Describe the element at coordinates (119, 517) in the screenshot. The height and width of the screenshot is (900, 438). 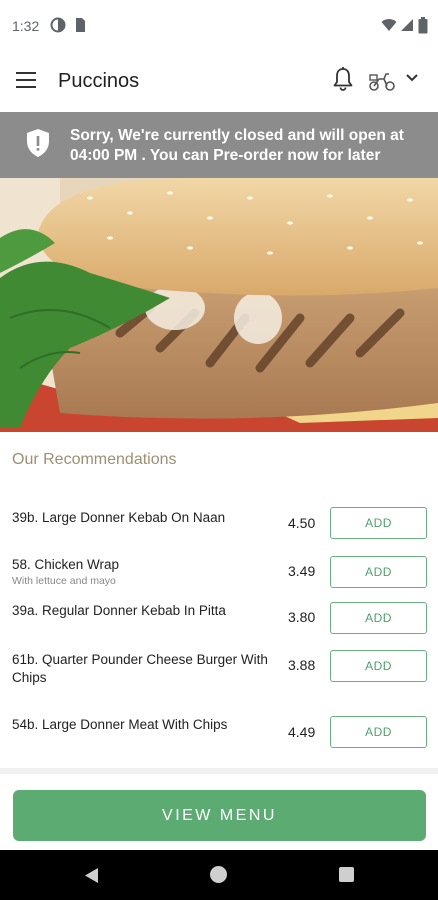
I see `item-name: 39b. Large Donner Kebab On Naan` at that location.